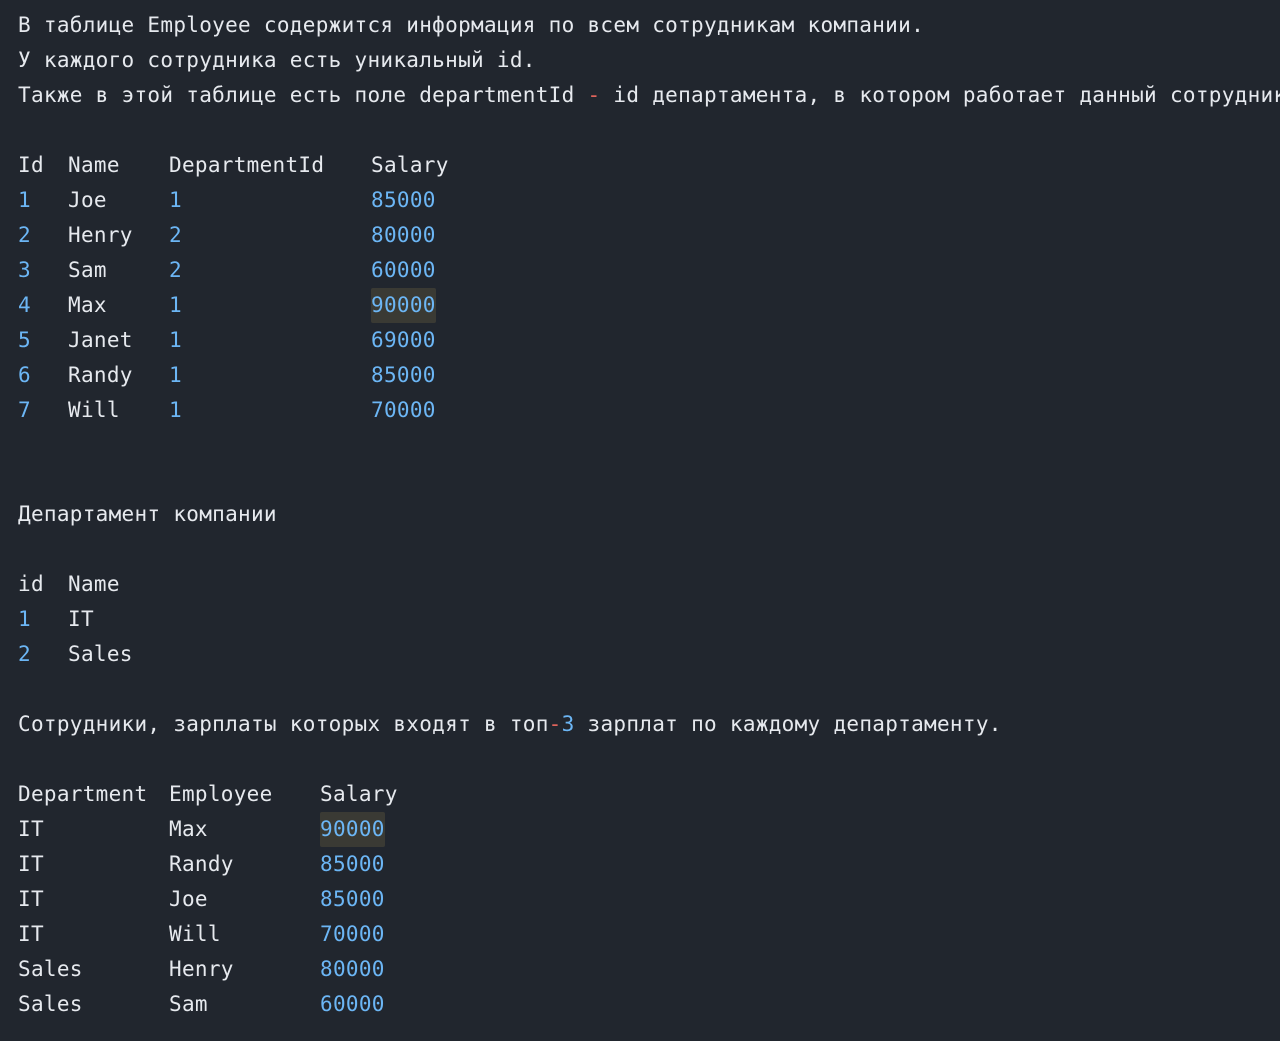  Describe the element at coordinates (352, 969) in the screenshot. I see `result-salary: 80000` at that location.